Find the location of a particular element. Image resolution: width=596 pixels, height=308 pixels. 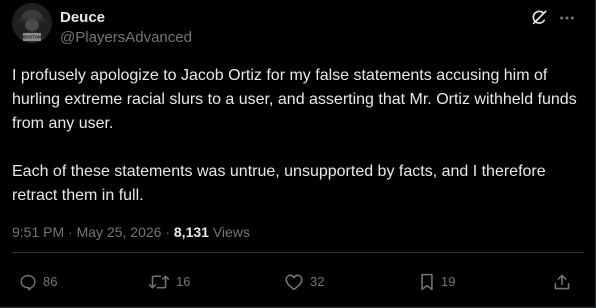

avatar: BOSTON is located at coordinates (32, 23).